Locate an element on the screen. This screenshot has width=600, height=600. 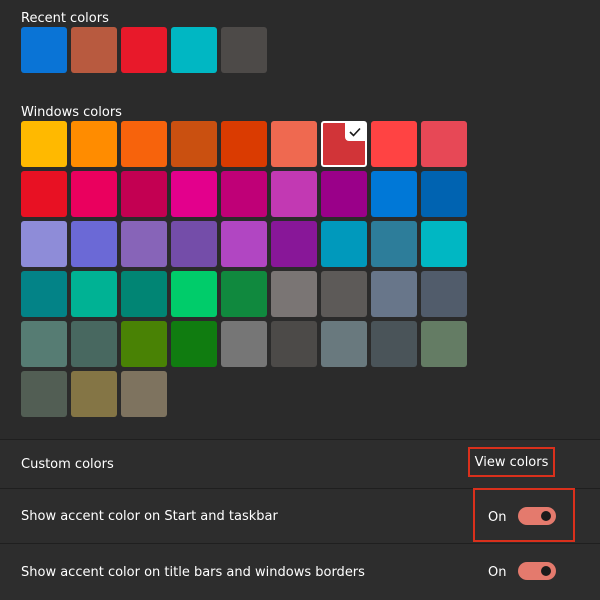
windows-color-swatch-selected is located at coordinates (344, 144).